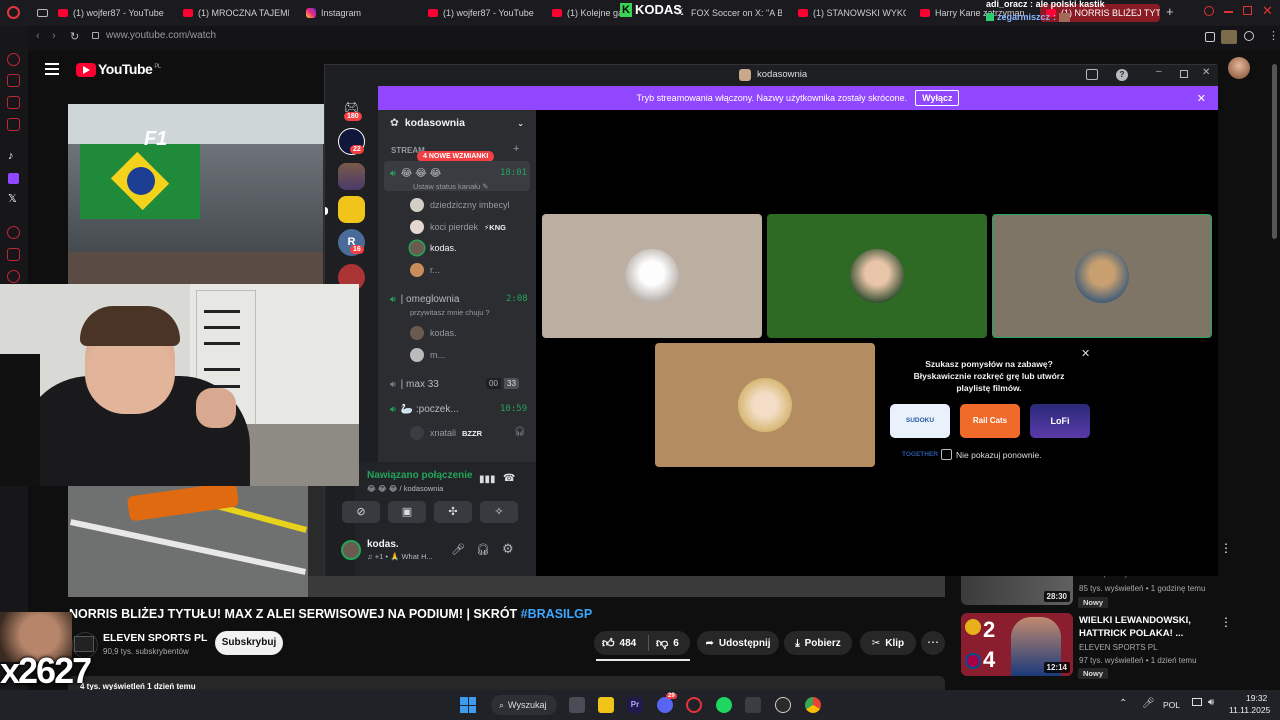  I want to click on camera-off-button: ⊘, so click(361, 512).